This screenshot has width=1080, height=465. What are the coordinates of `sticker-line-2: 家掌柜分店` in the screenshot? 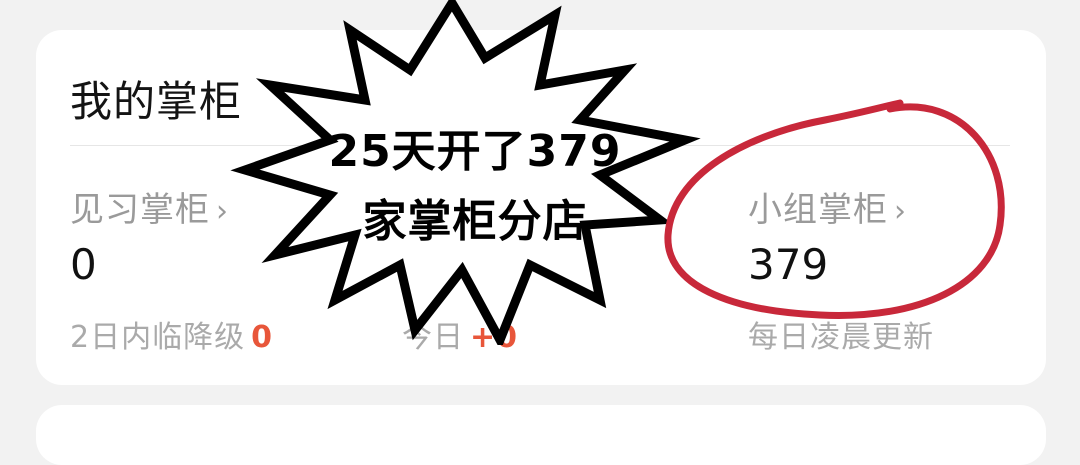 It's located at (475, 221).